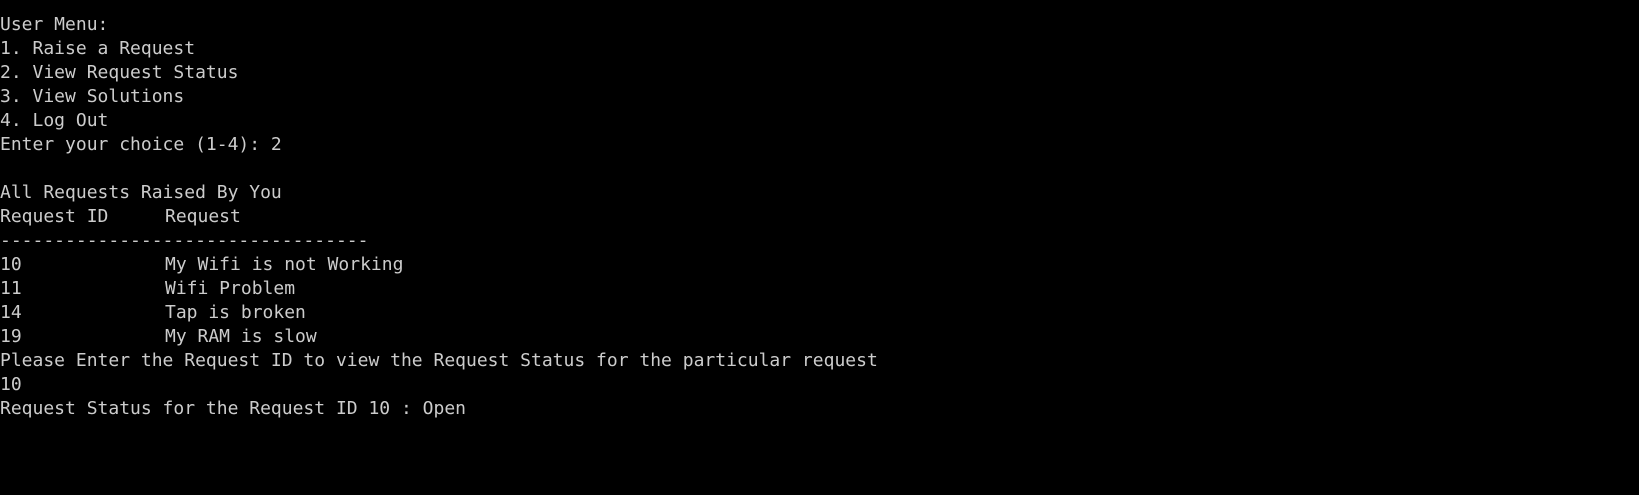 The image size is (1639, 495). Describe the element at coordinates (819, 217) in the screenshot. I see `table-header: Request ID Request` at that location.